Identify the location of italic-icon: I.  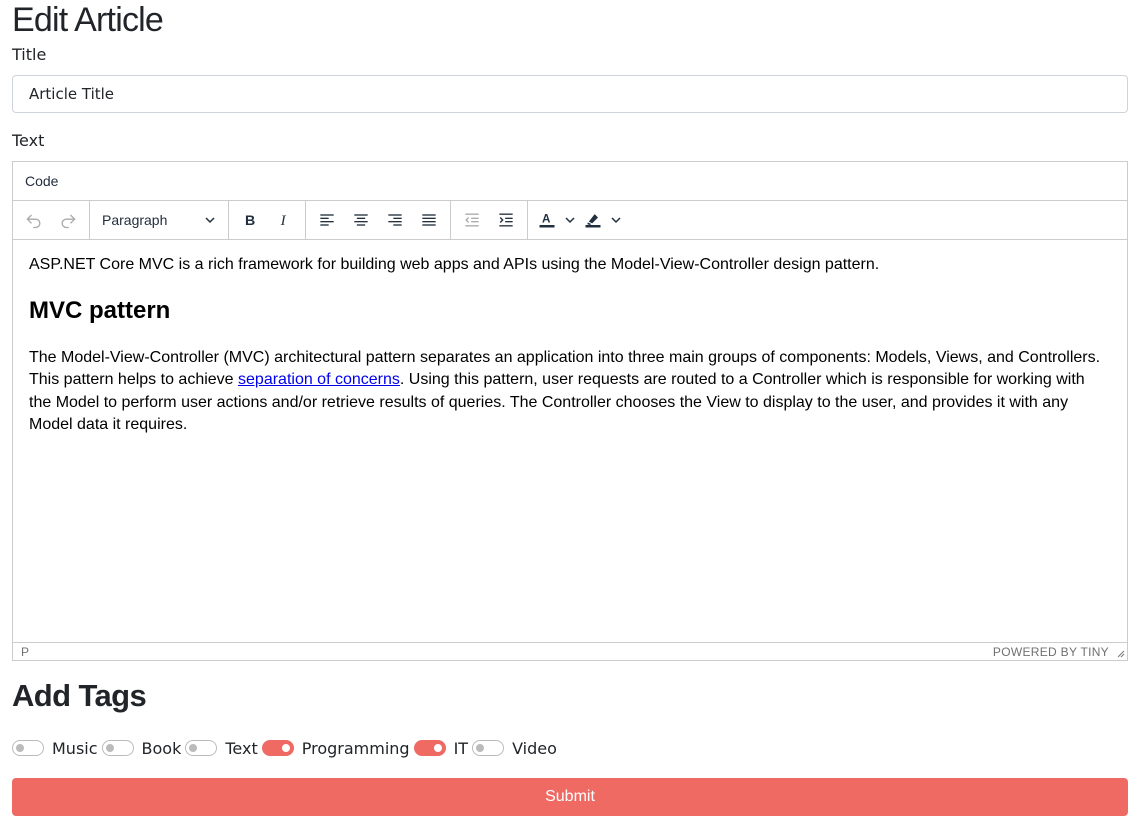
(283, 221).